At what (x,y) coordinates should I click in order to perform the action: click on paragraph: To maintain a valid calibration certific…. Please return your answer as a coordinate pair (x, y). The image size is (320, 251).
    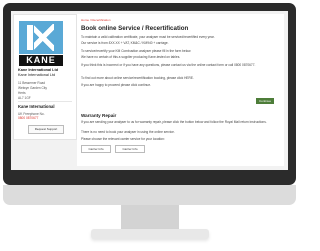
    Looking at the image, I should click on (148, 37).